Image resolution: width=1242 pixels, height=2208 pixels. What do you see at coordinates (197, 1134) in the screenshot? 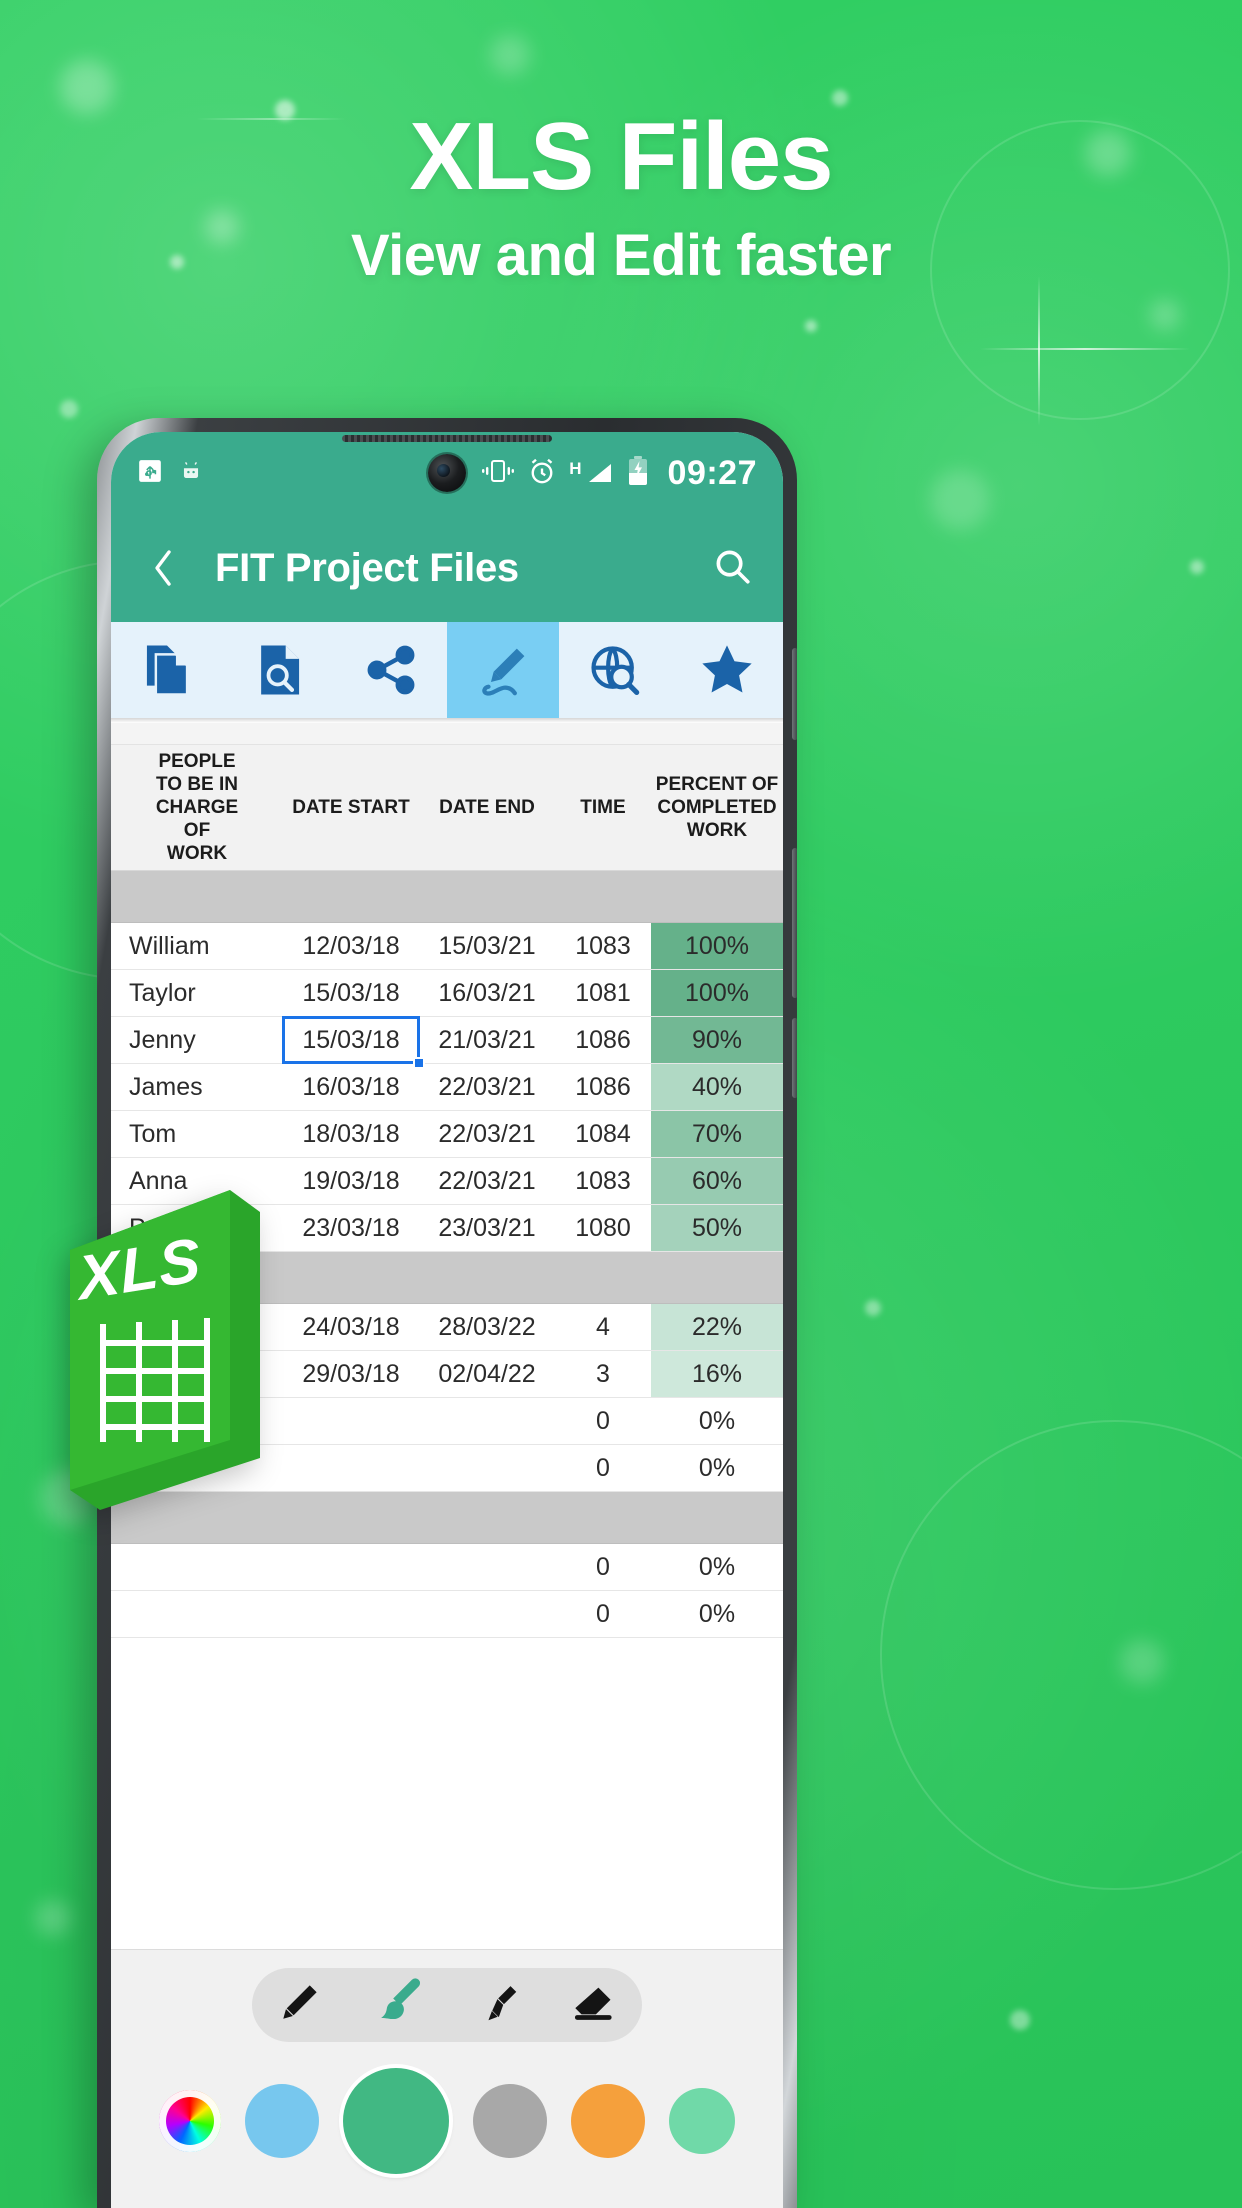
I see `cell-person: Tom` at bounding box center [197, 1134].